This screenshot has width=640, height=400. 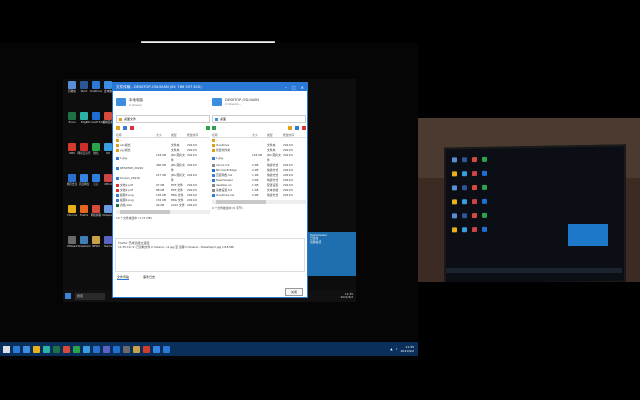 I want to click on file-row: 表格.xlsx 44 KB XLSX 文件 2021/9, so click(x=163, y=205).